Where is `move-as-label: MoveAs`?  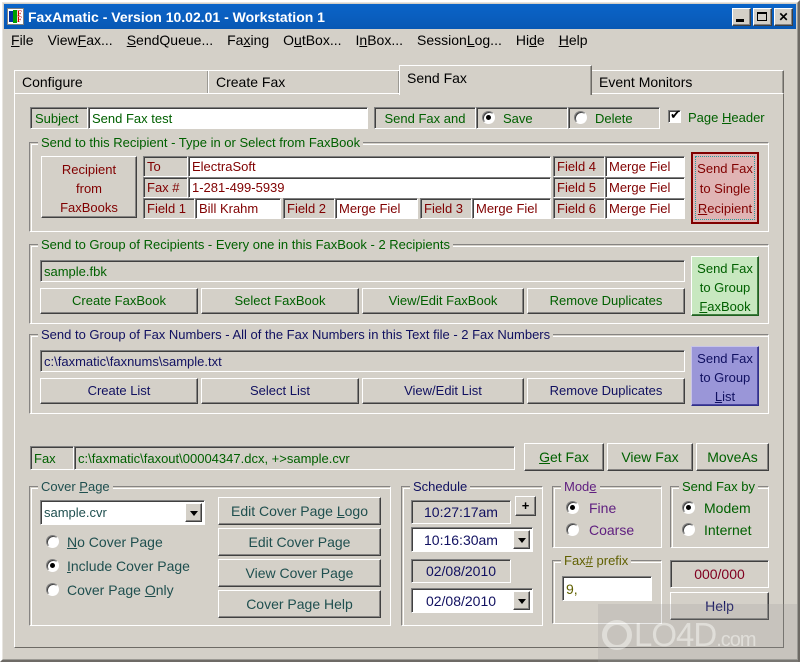 move-as-label: MoveAs is located at coordinates (732, 457).